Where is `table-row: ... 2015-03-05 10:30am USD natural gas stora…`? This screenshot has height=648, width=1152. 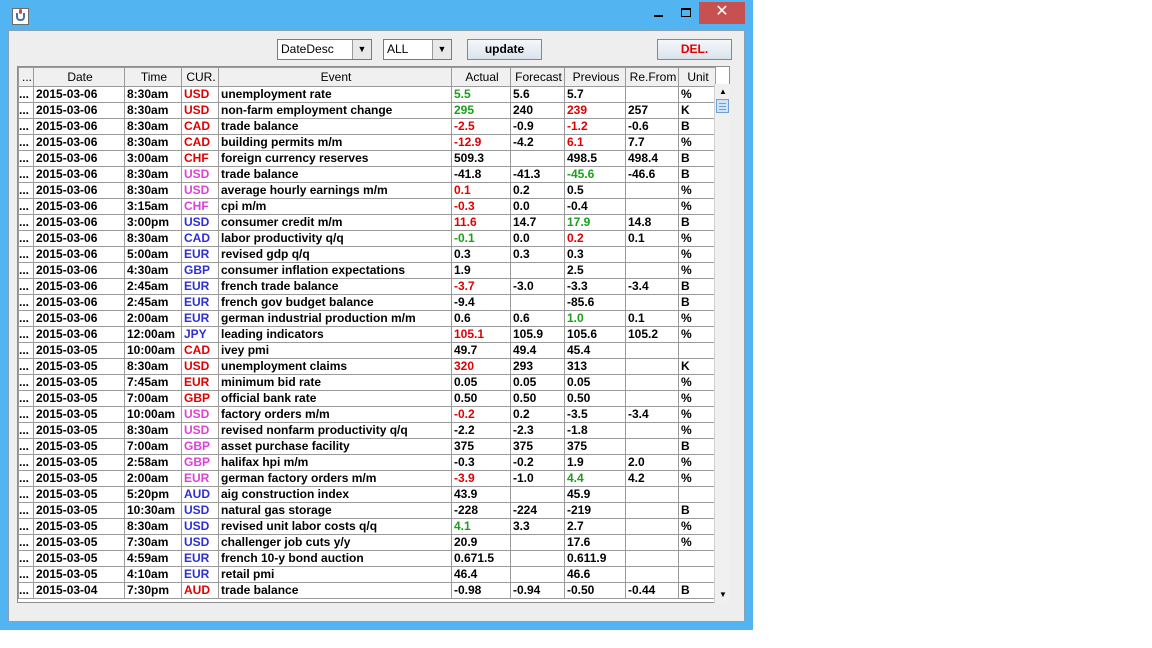
table-row: ... 2015-03-05 10:30am USD natural gas stora… is located at coordinates (367, 510).